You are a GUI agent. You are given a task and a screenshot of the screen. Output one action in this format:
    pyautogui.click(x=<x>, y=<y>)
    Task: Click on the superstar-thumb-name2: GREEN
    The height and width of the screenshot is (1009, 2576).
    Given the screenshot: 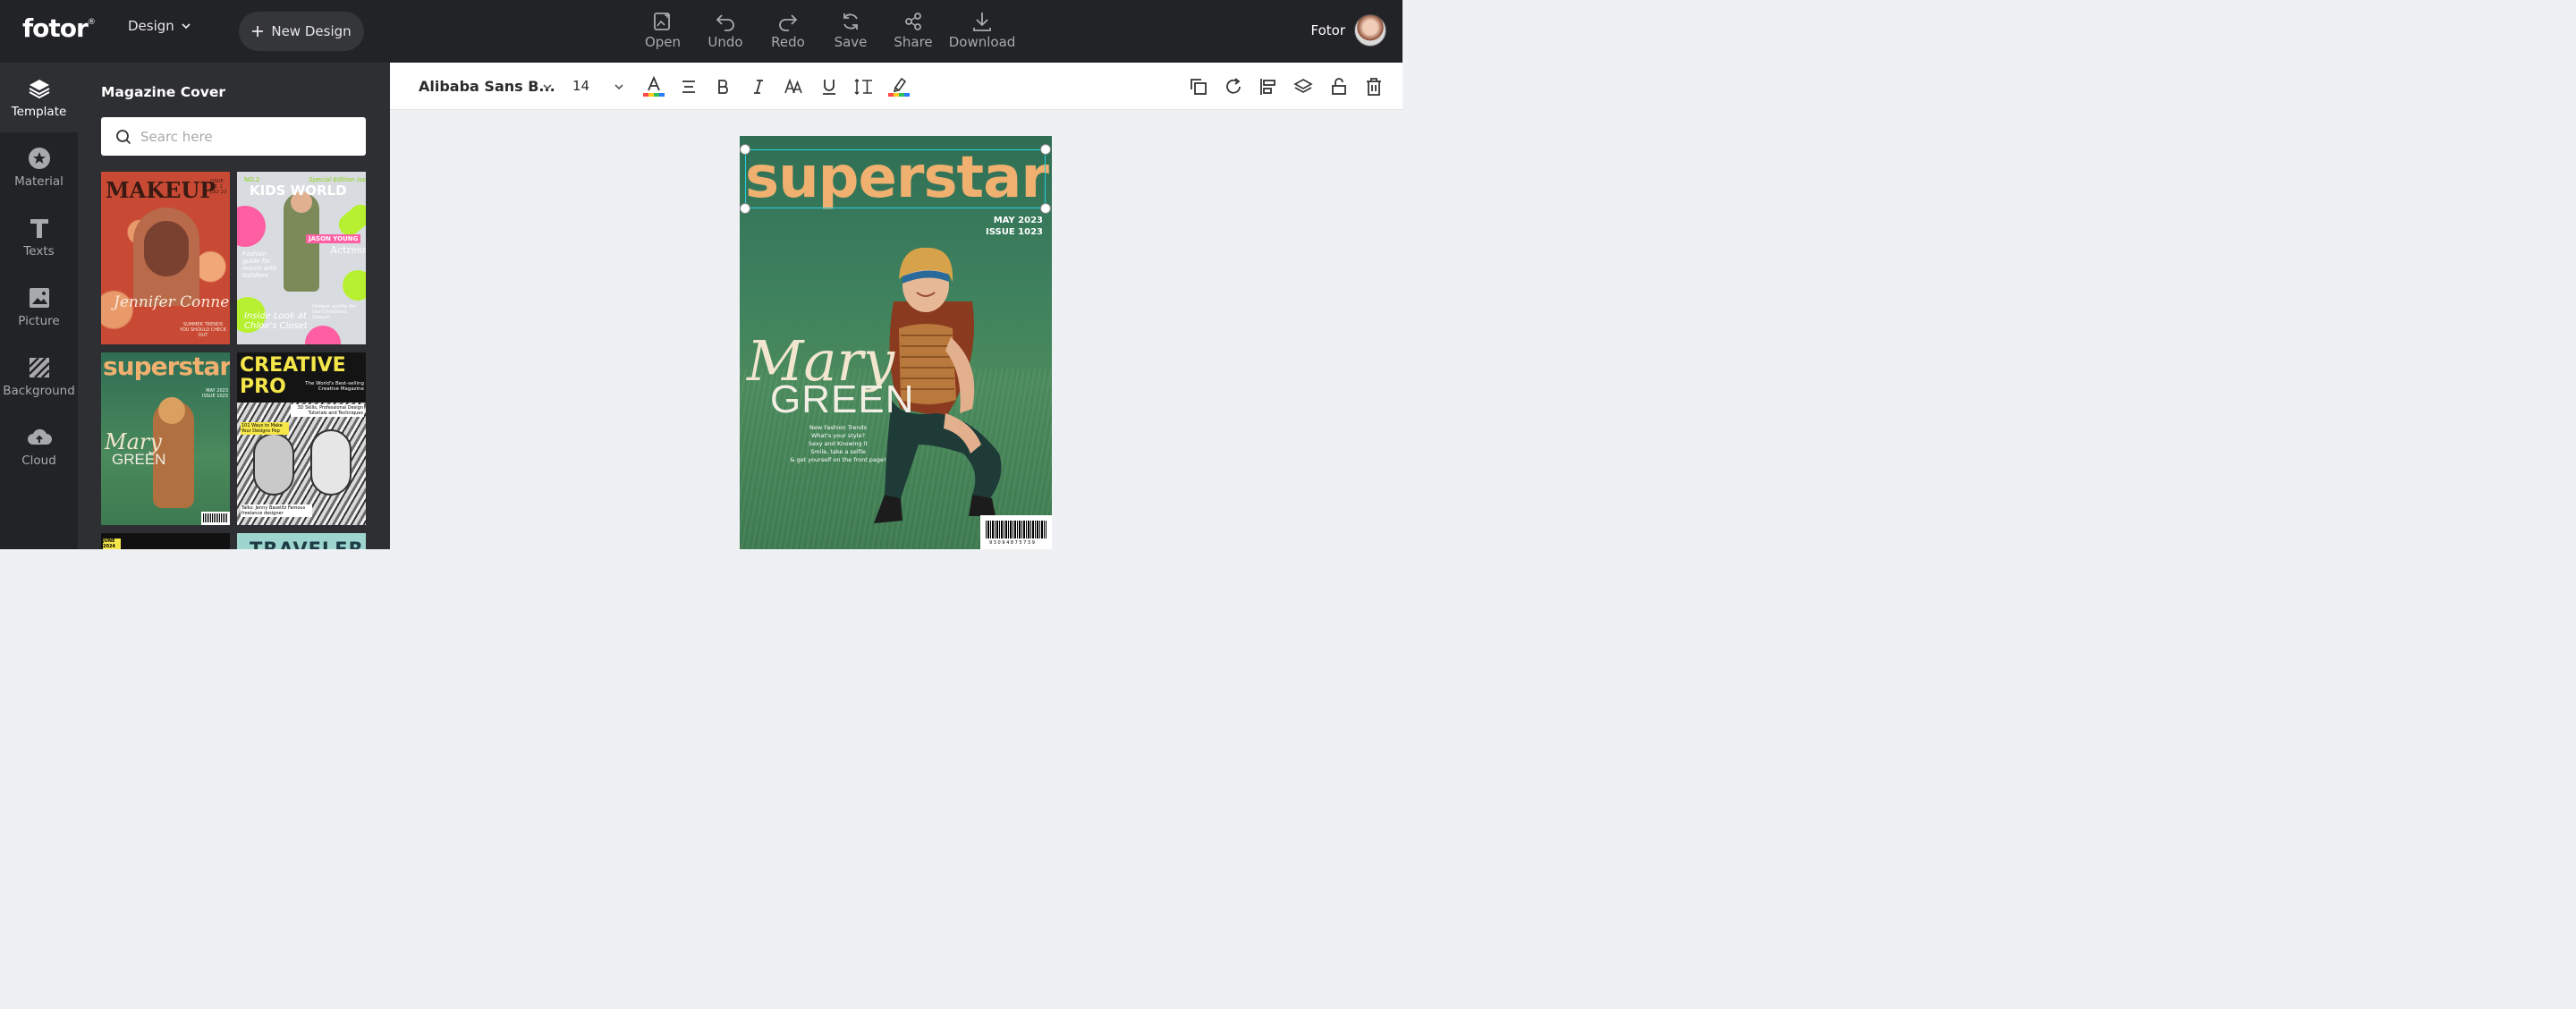 What is the action you would take?
    pyautogui.click(x=139, y=459)
    